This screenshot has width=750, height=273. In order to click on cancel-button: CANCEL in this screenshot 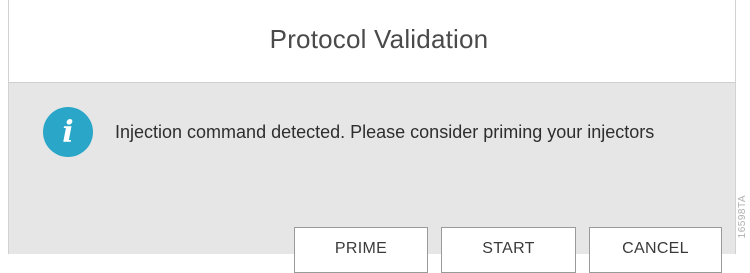, I will do `click(655, 250)`.